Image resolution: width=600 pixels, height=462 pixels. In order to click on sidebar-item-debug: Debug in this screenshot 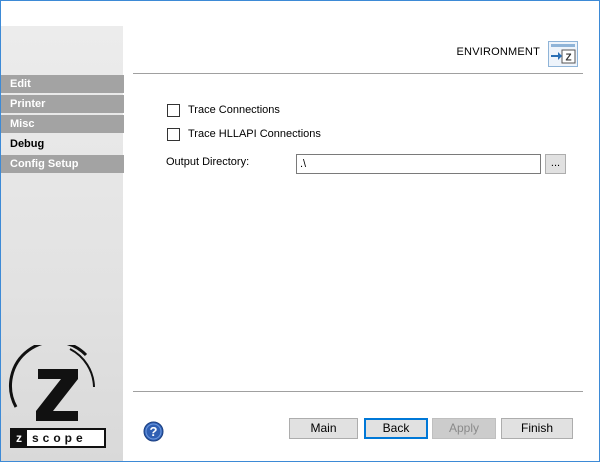, I will do `click(62, 144)`.